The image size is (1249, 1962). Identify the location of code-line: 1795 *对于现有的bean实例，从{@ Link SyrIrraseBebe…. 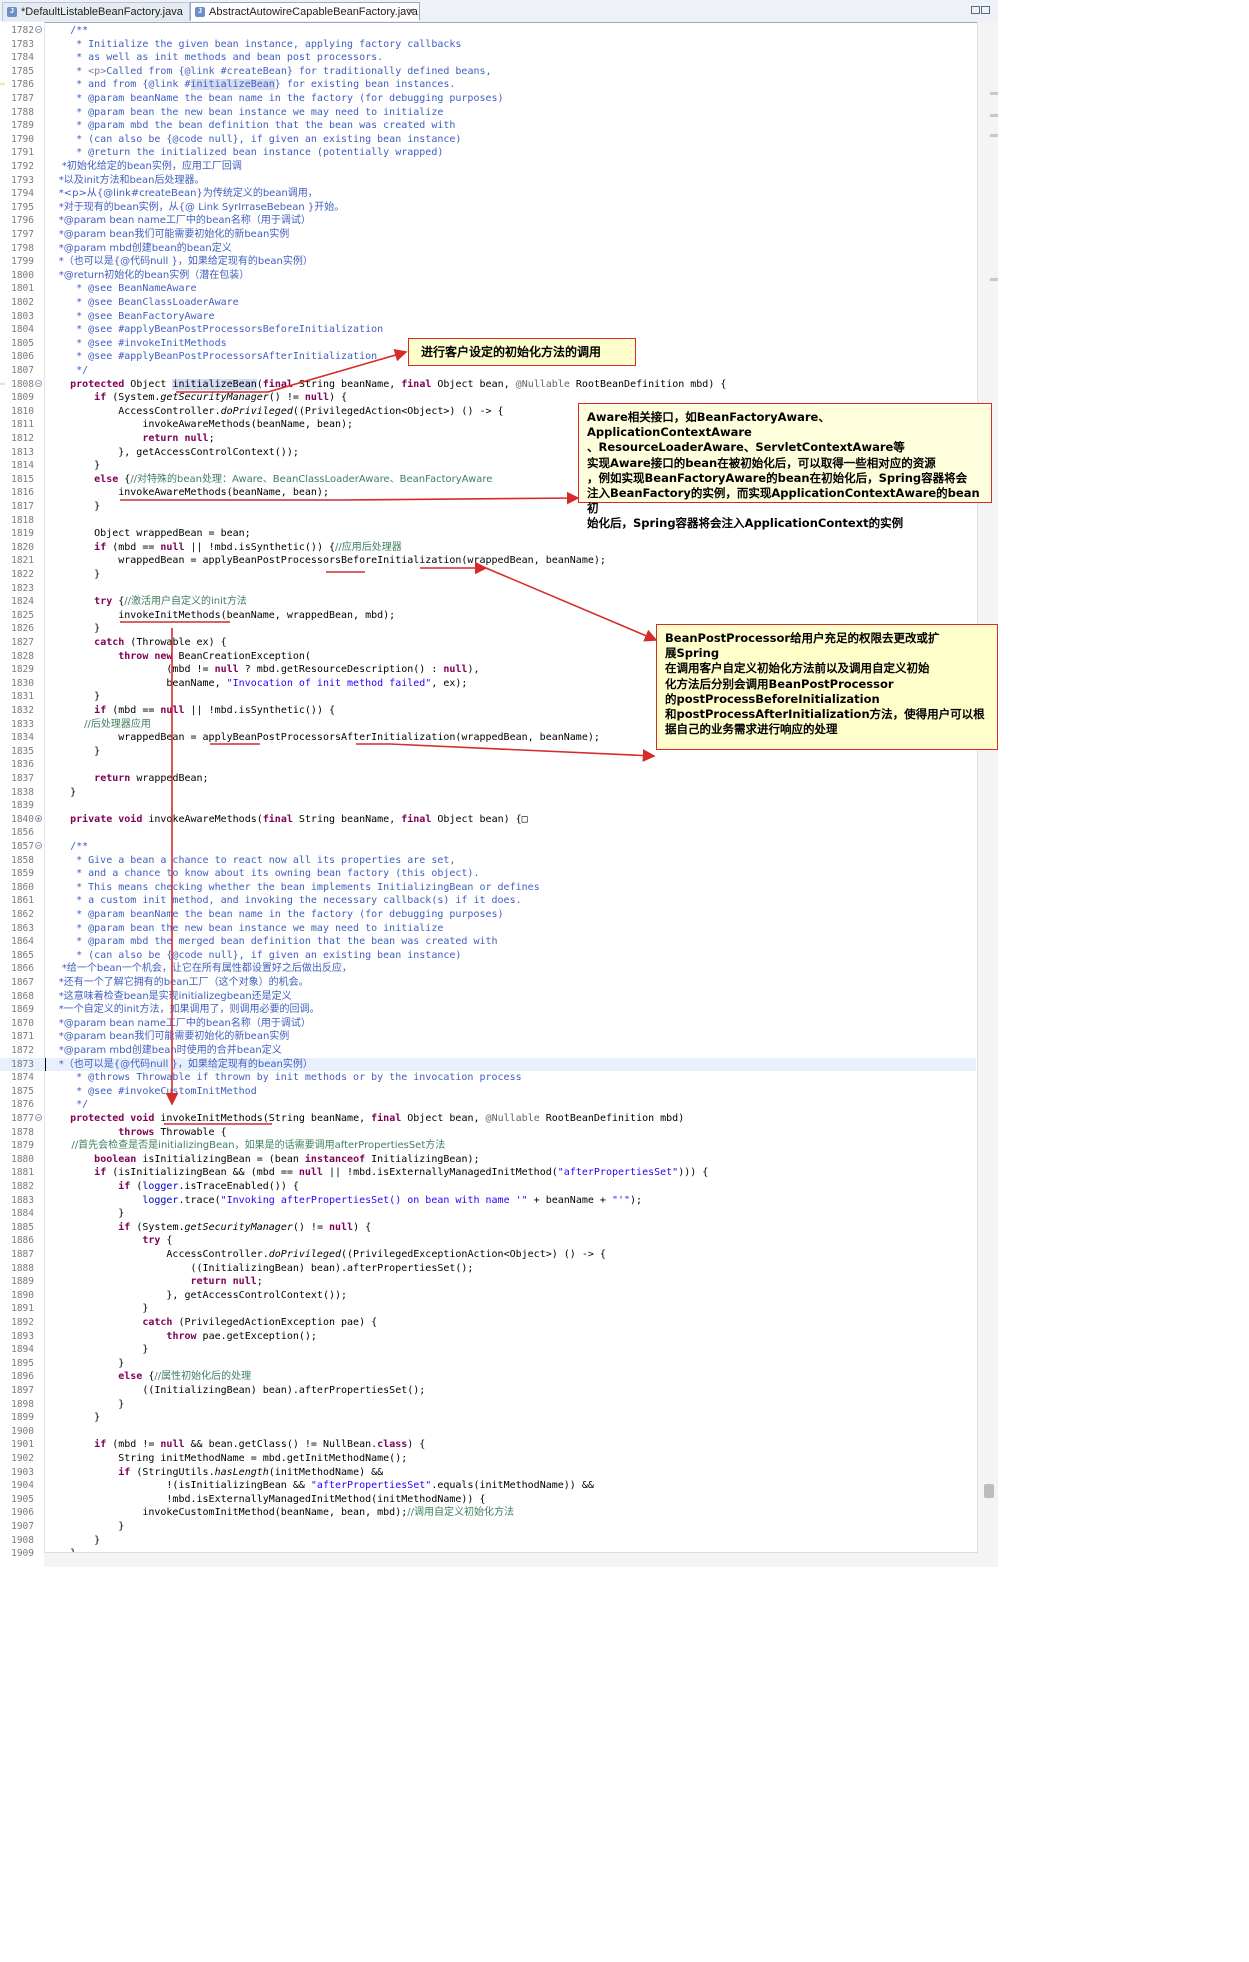
(488, 208).